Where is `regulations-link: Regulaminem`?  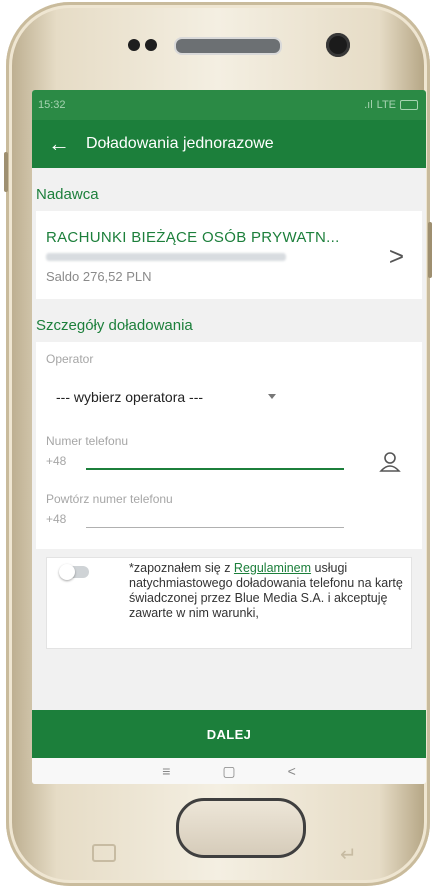 regulations-link: Regulaminem is located at coordinates (272, 568).